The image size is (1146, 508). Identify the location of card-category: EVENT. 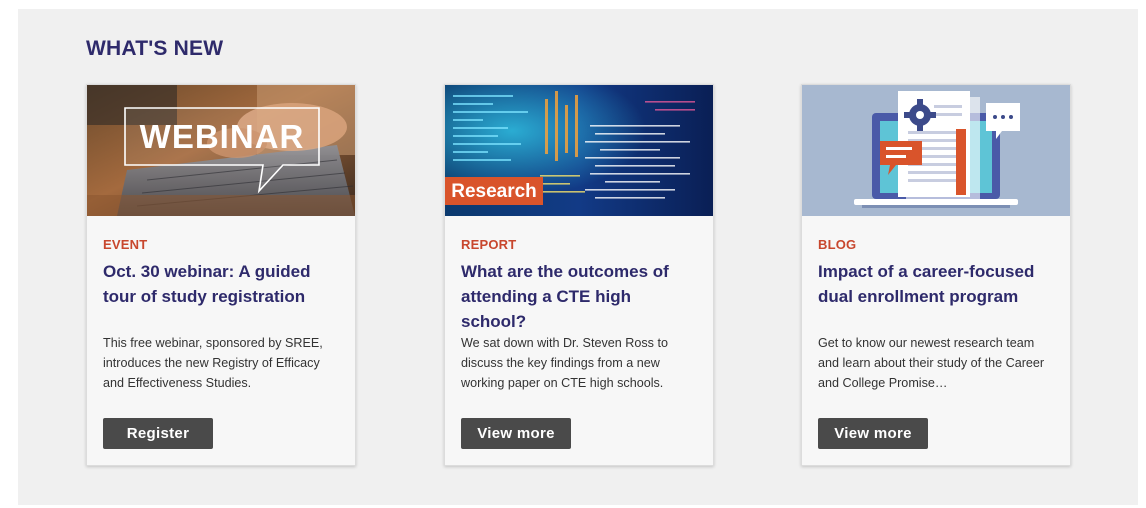
(125, 244).